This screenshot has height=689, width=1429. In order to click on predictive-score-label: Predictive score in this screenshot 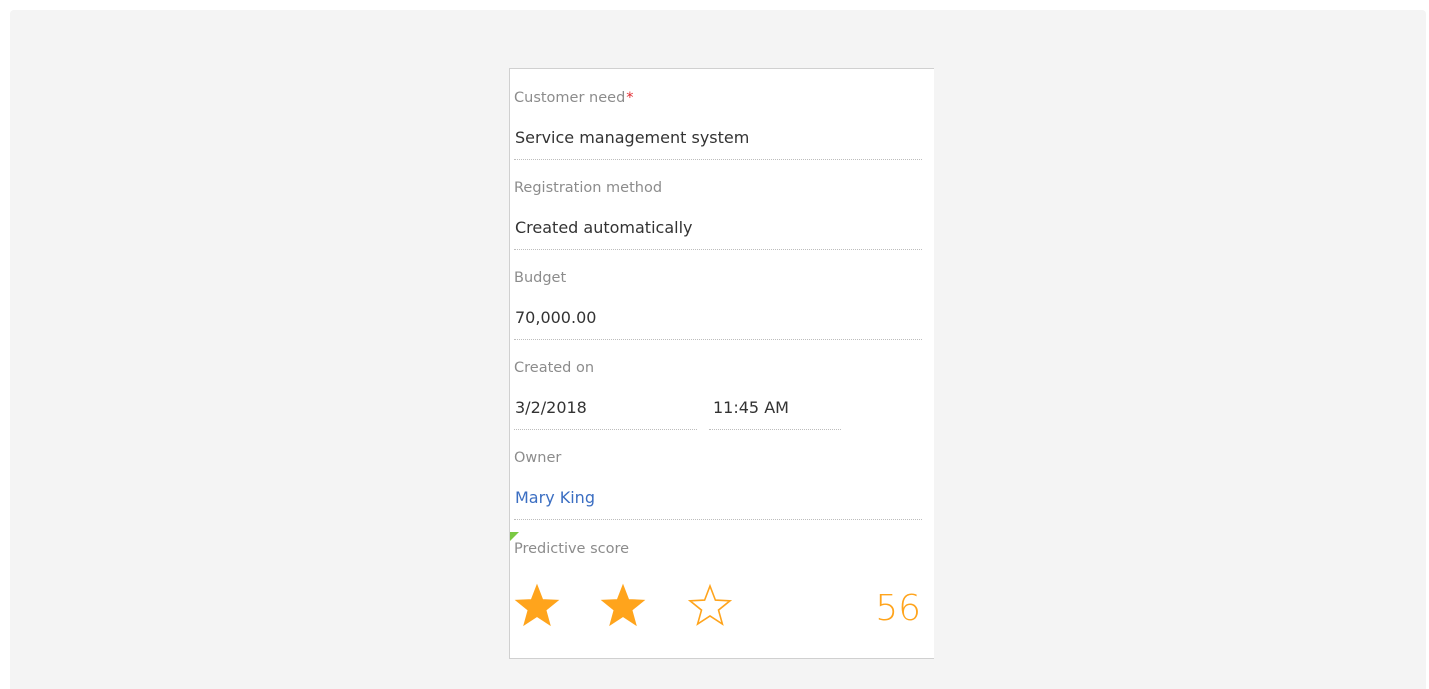, I will do `click(572, 549)`.